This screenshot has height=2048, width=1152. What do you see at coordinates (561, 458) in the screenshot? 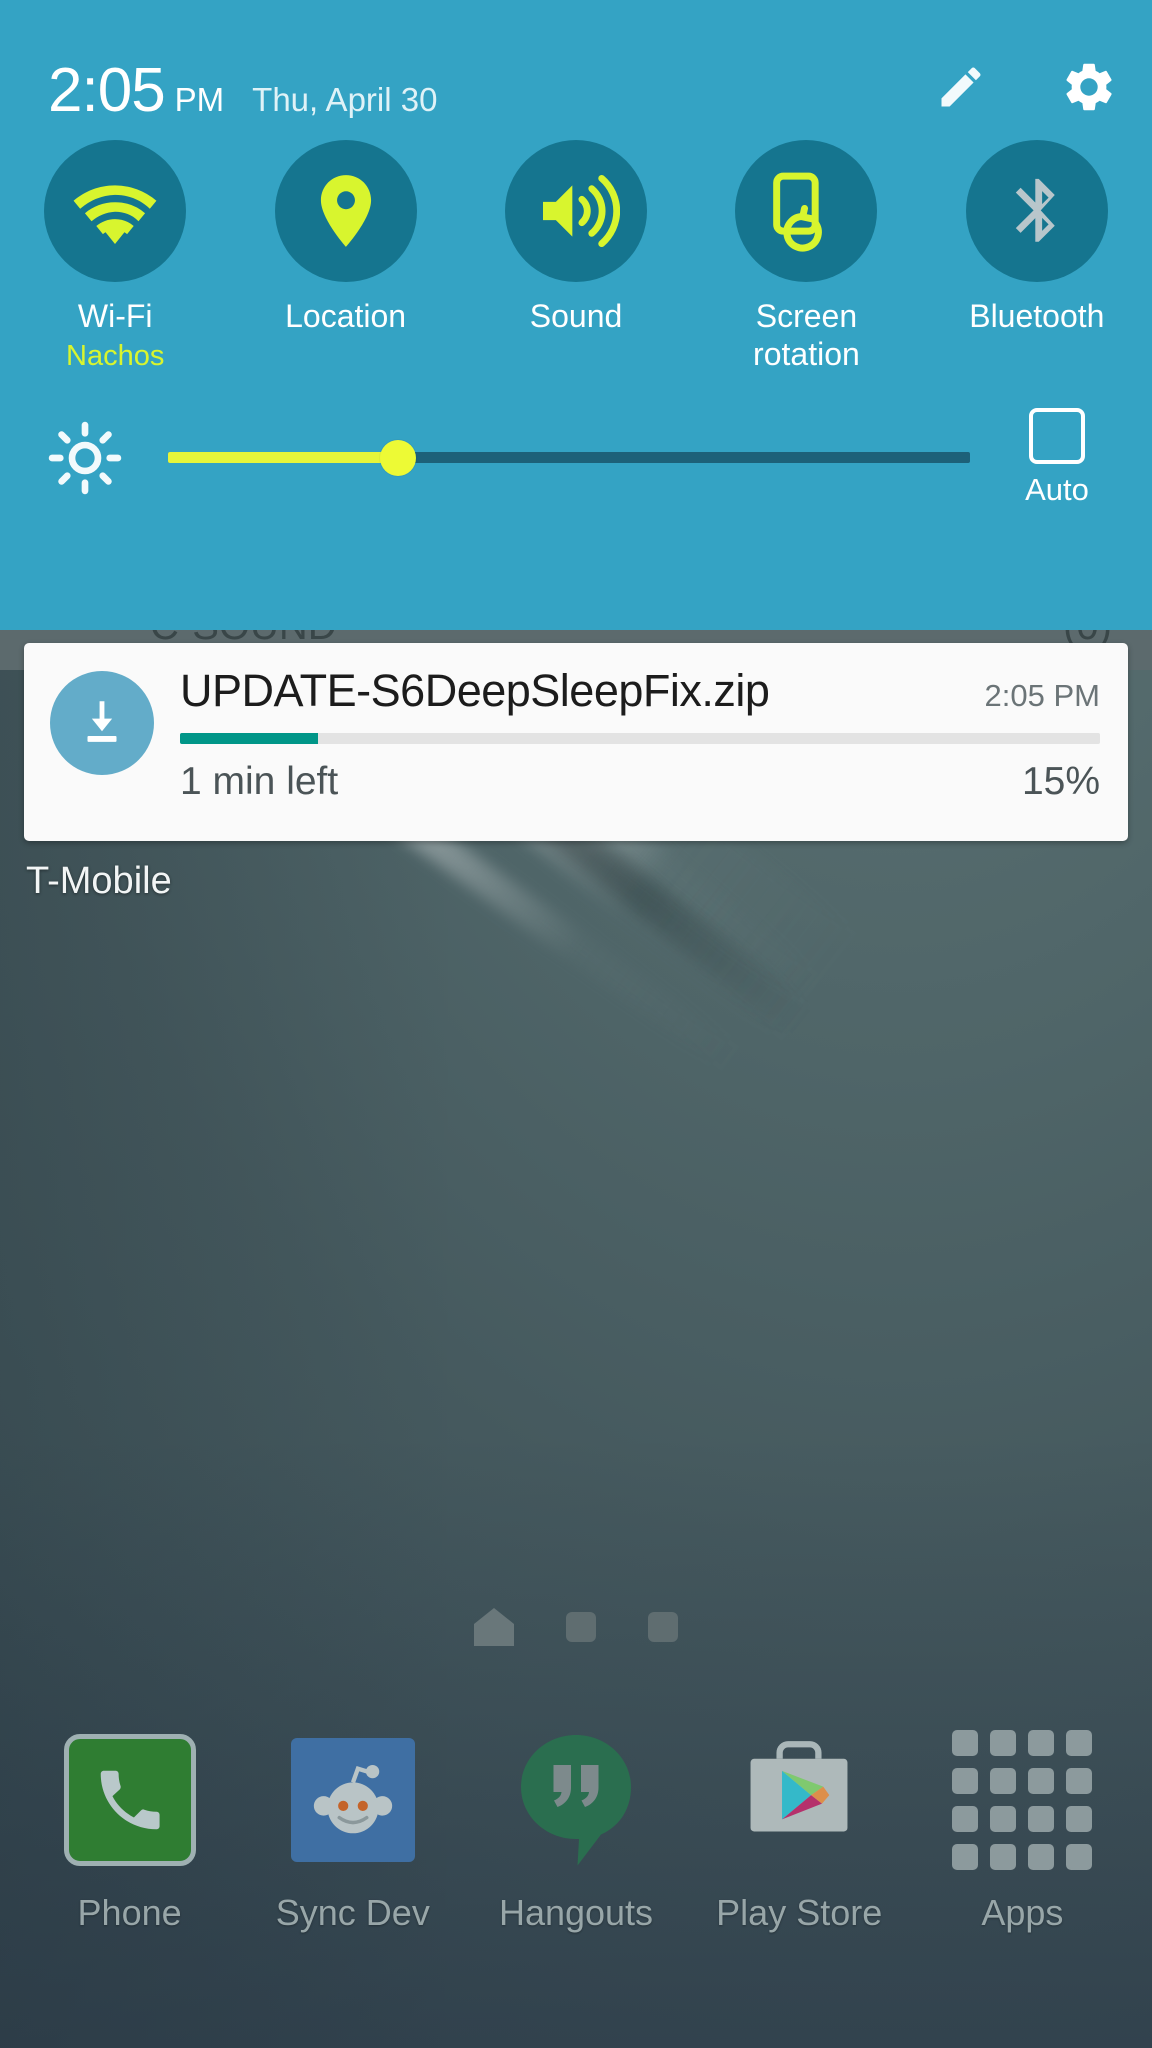
I see `brightness-slider` at bounding box center [561, 458].